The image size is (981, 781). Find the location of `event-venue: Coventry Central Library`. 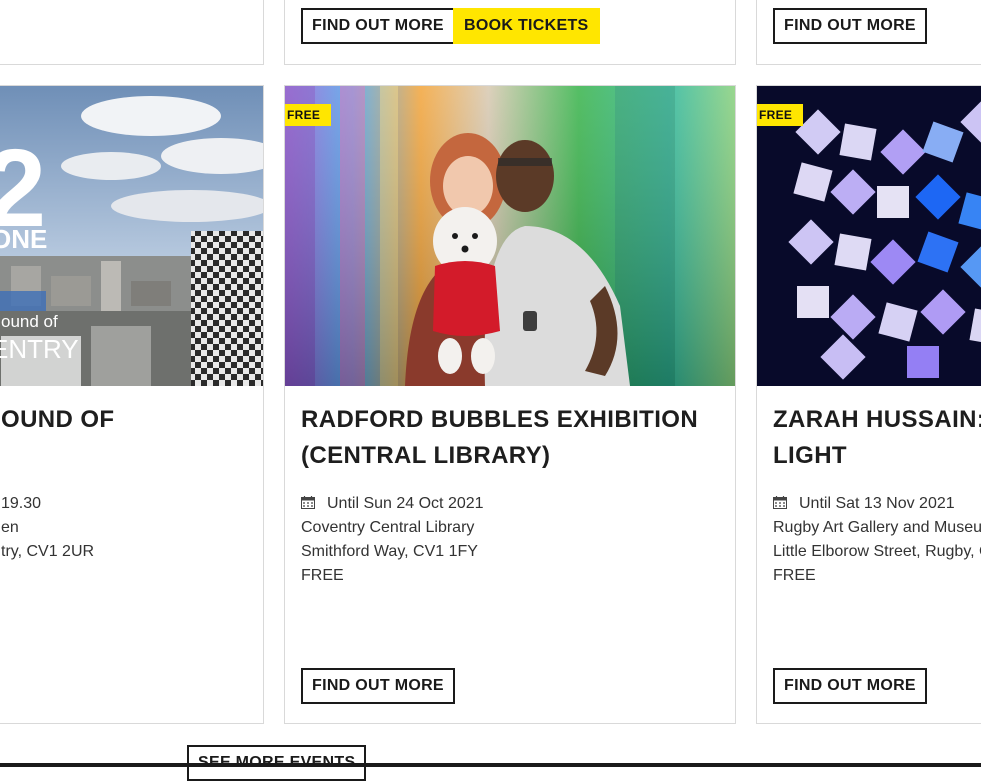

event-venue: Coventry Central Library is located at coordinates (388, 527).